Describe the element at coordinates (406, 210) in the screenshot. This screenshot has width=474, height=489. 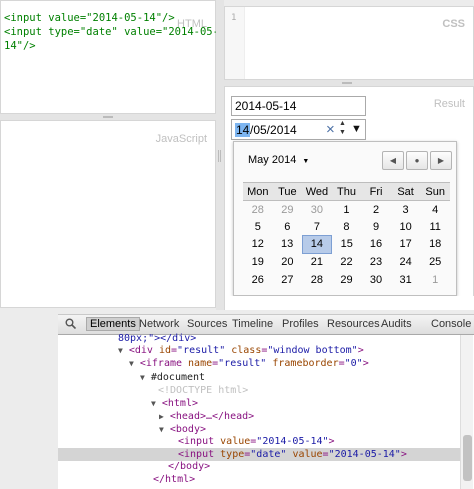
I see `calendar-day: 3` at that location.